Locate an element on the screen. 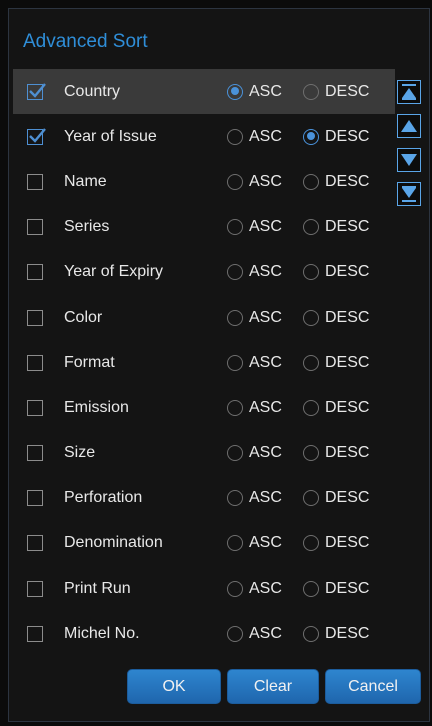  sort-field-row: Format ASC DESC is located at coordinates (204, 362).